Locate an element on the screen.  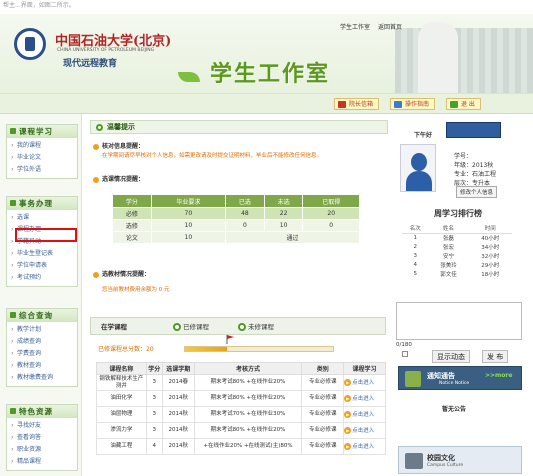
info-grade: 年级：2013秋 is located at coordinates (474, 165).